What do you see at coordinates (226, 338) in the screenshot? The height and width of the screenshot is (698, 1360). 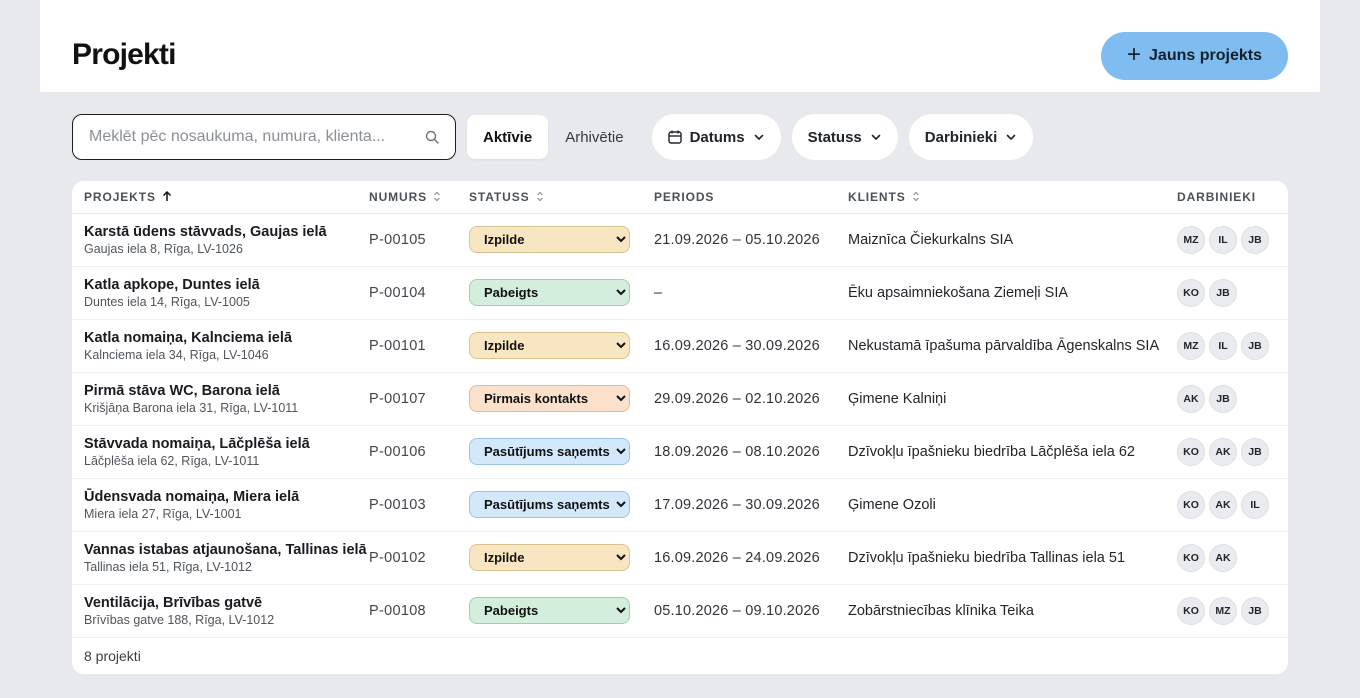 I see `project-name: Katla nomaiņa, Kalnciema ielā` at bounding box center [226, 338].